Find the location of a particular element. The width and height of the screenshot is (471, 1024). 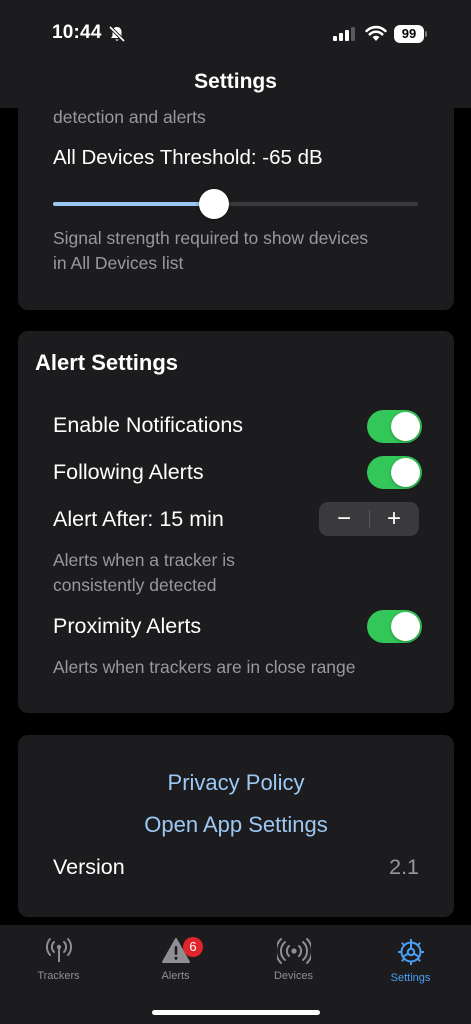

tab-trackers: Trackers is located at coordinates (58, 959).